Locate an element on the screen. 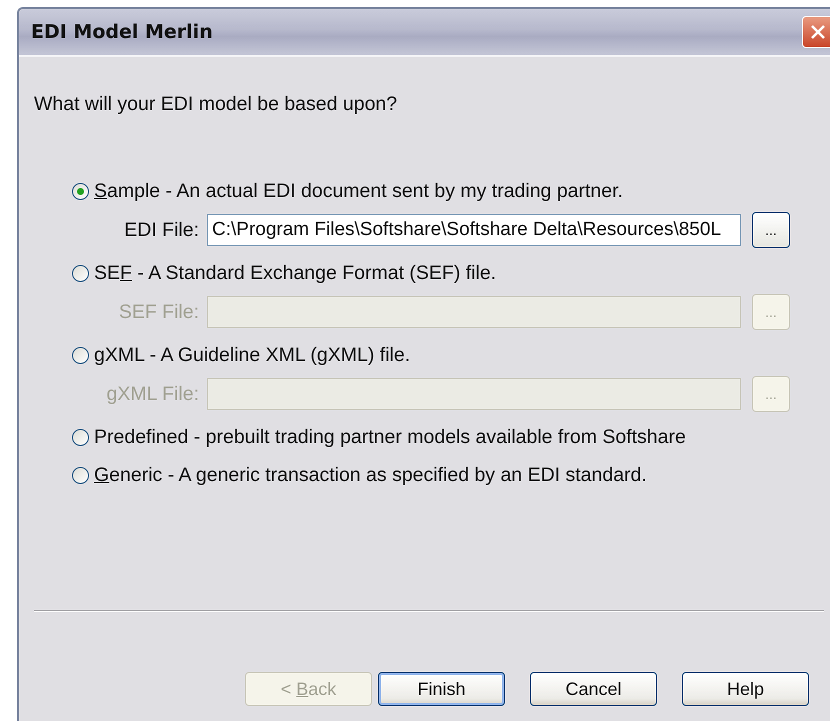 The image size is (830, 721). option-label: Predefined - prebuilt trading partner models available from Softshare is located at coordinates (390, 437).